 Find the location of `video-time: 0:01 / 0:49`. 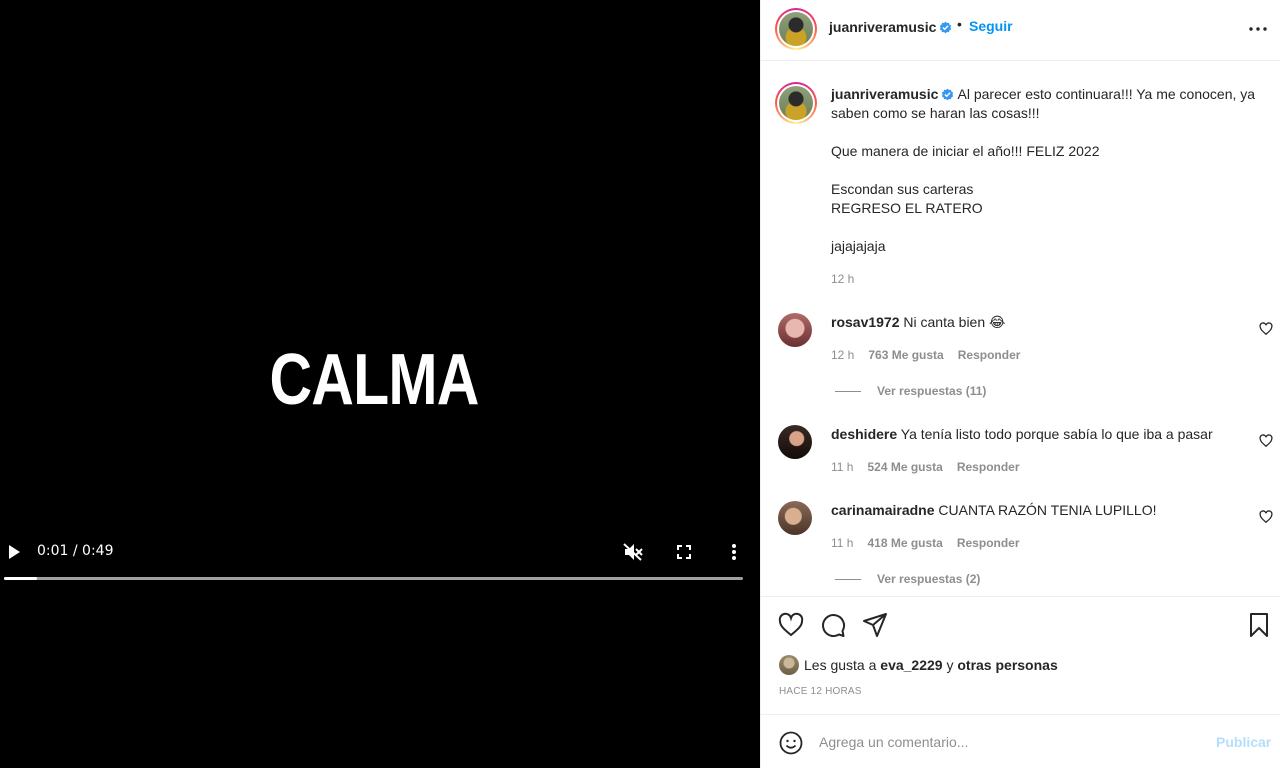

video-time: 0:01 / 0:49 is located at coordinates (75, 551).